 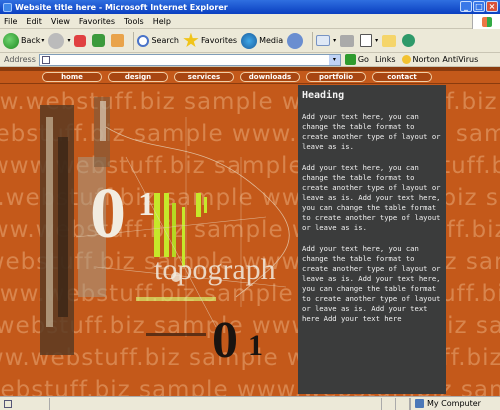 What do you see at coordinates (72, 77) in the screenshot?
I see `nav-home: home` at bounding box center [72, 77].